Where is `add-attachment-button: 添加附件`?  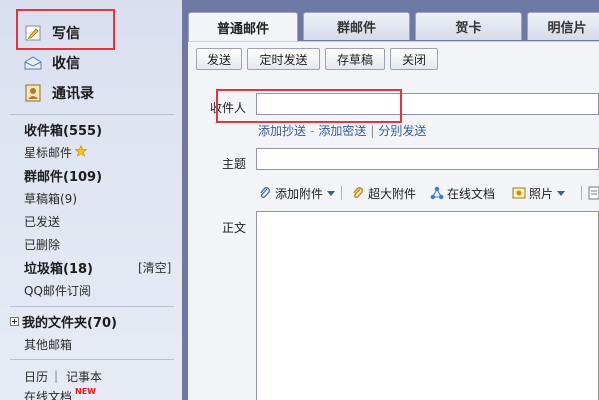 add-attachment-button: 添加附件 is located at coordinates (297, 193).